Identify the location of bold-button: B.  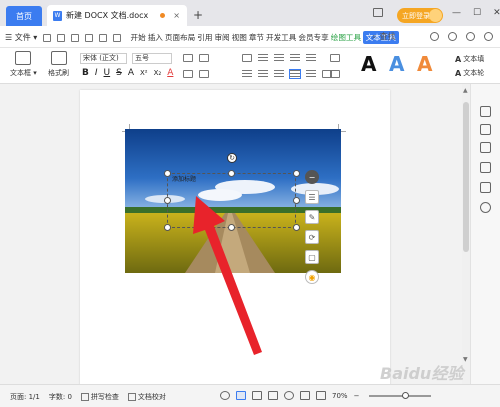
(85, 73).